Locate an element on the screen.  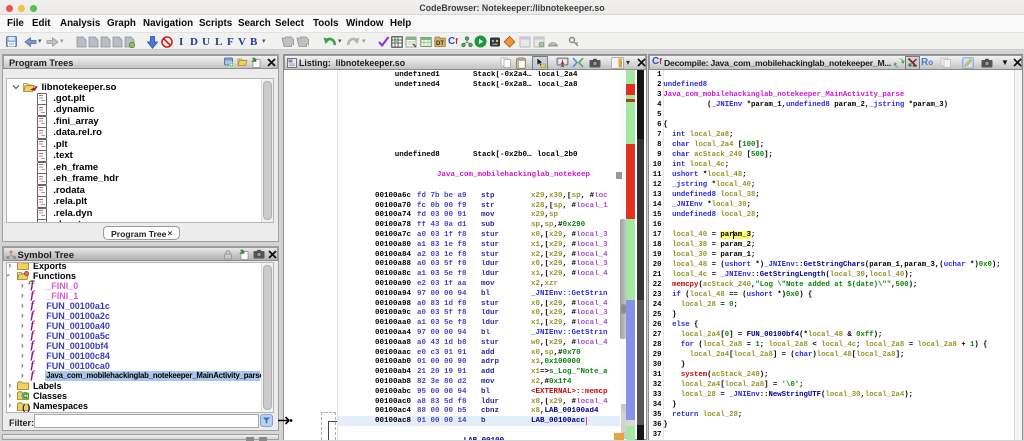
svg-text: DT is located at coordinates (440, 44).